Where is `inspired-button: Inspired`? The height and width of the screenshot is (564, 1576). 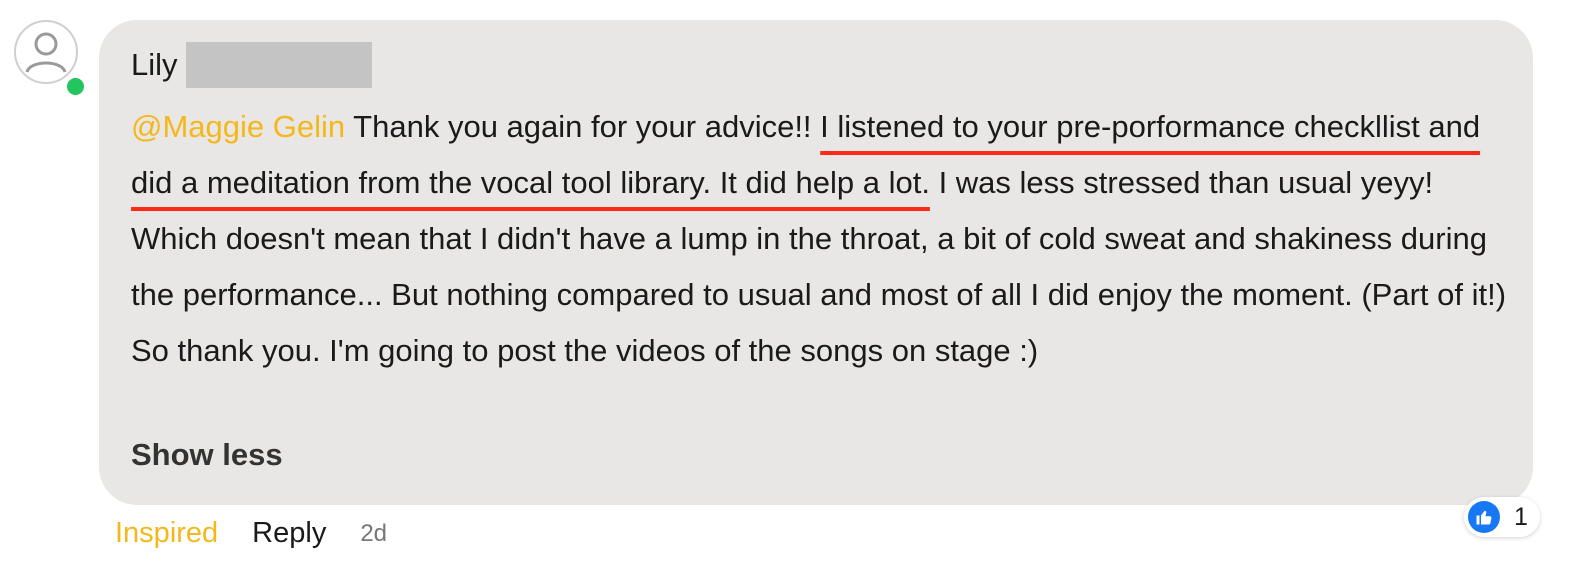 inspired-button: Inspired is located at coordinates (166, 533).